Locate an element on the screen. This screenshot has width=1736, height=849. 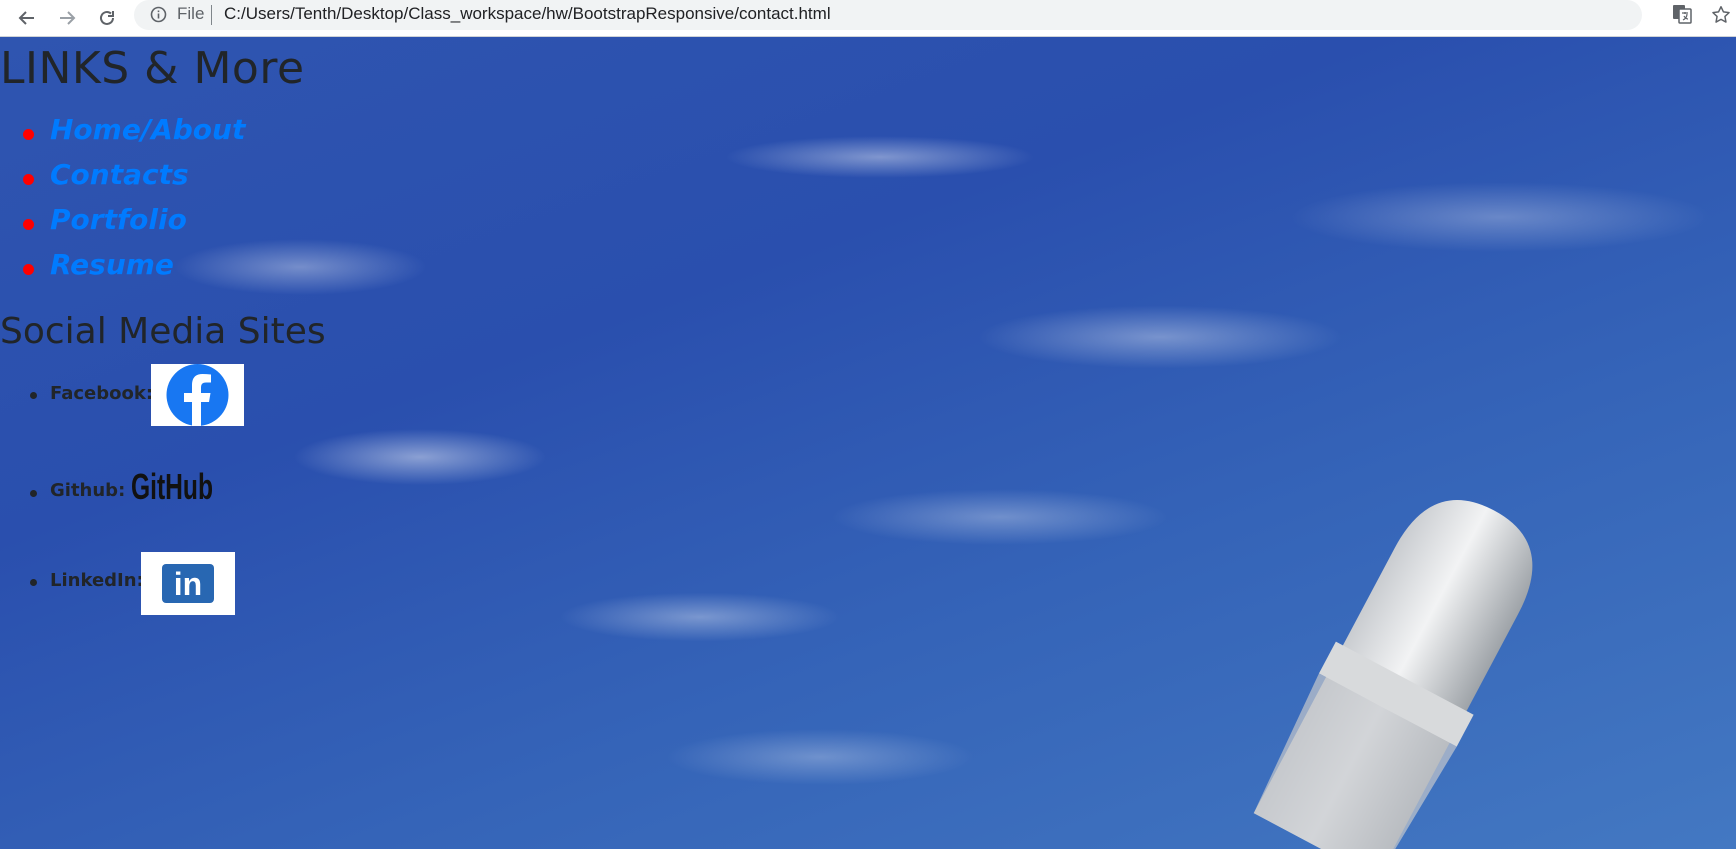
reload-icon is located at coordinates (107, 17).